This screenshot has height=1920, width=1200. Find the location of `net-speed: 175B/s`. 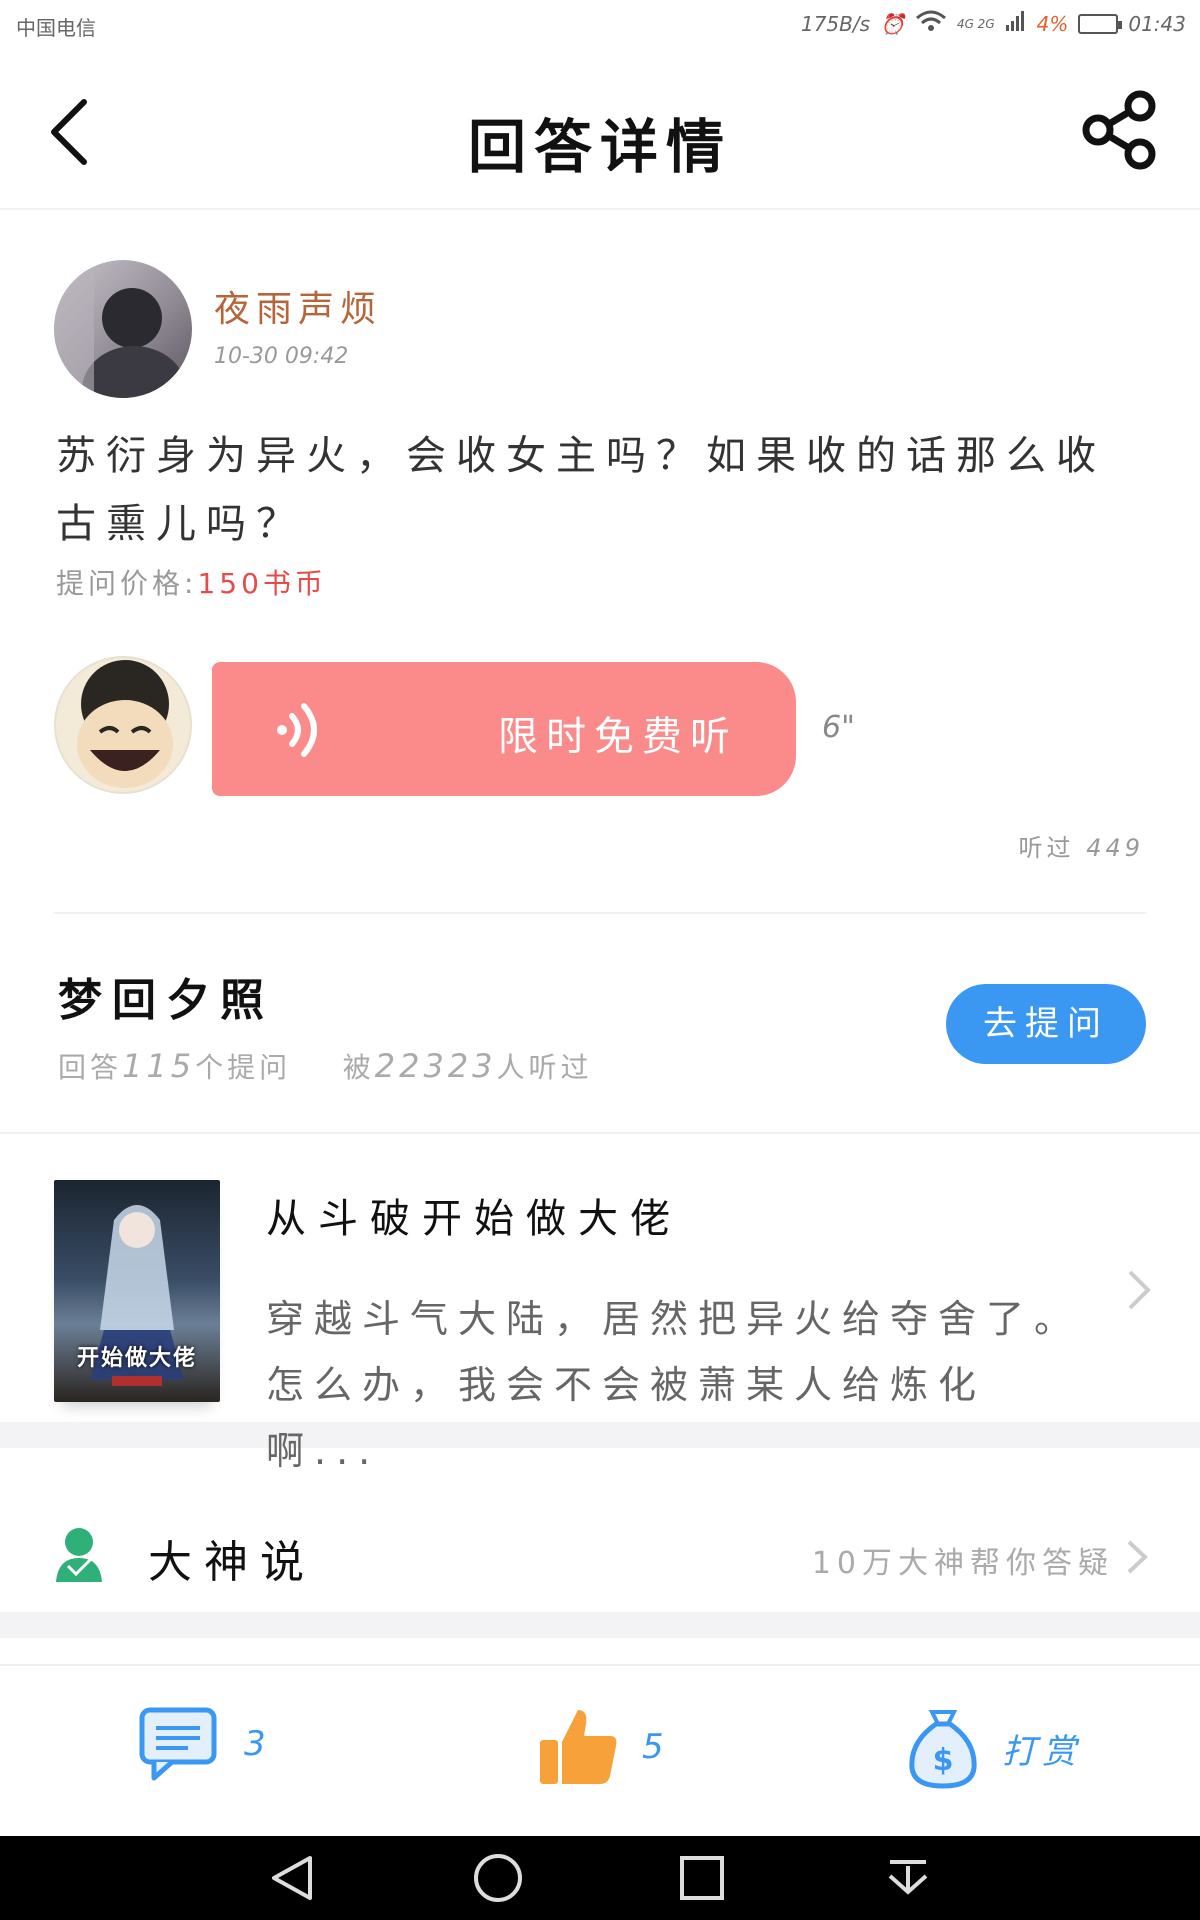

net-speed: 175B/s is located at coordinates (835, 23).